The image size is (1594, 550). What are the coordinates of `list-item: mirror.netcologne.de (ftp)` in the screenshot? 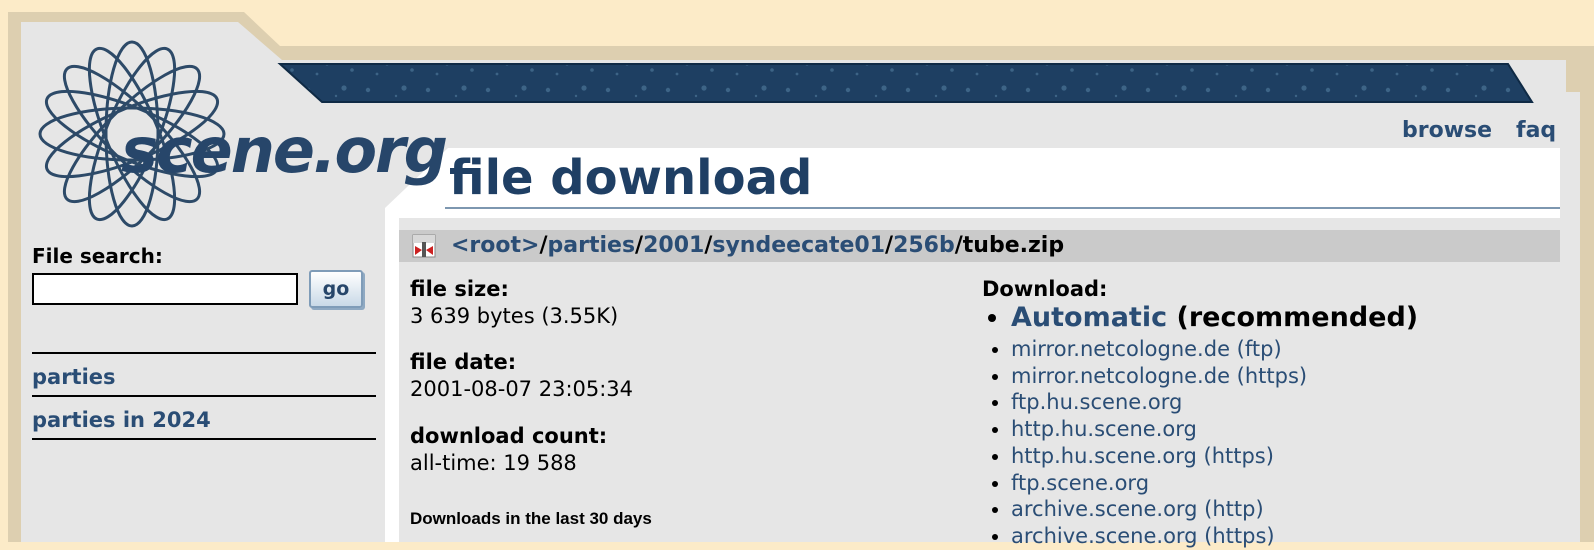 It's located at (1214, 349).